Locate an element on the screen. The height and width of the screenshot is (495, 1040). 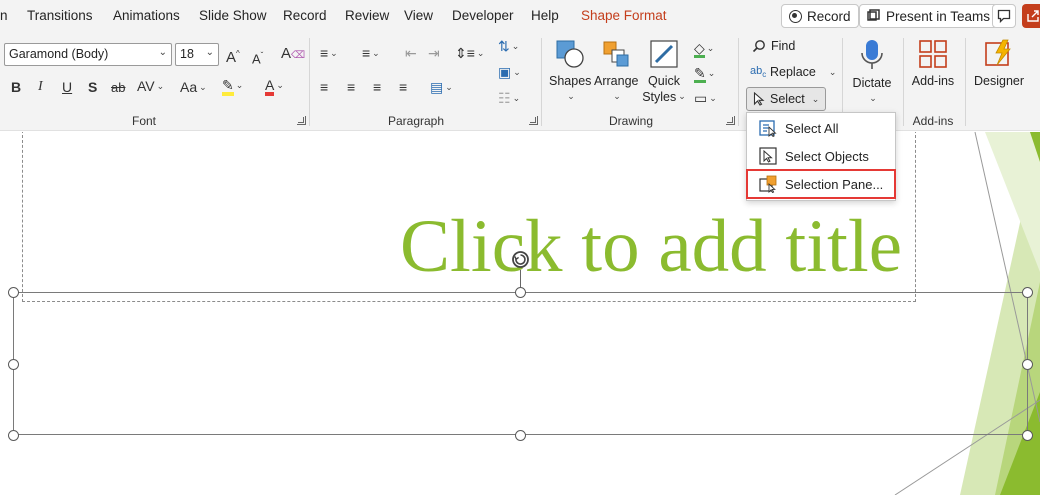
select-all-icon is located at coordinates (768, 128).